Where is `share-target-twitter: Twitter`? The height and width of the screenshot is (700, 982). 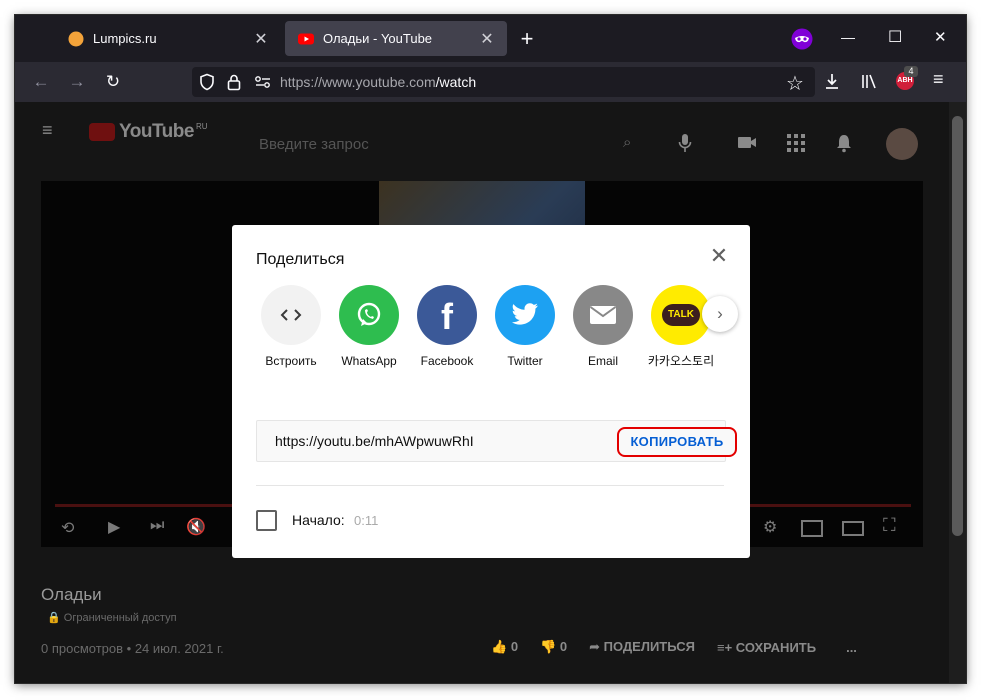
share-target-twitter: Twitter is located at coordinates (525, 327).